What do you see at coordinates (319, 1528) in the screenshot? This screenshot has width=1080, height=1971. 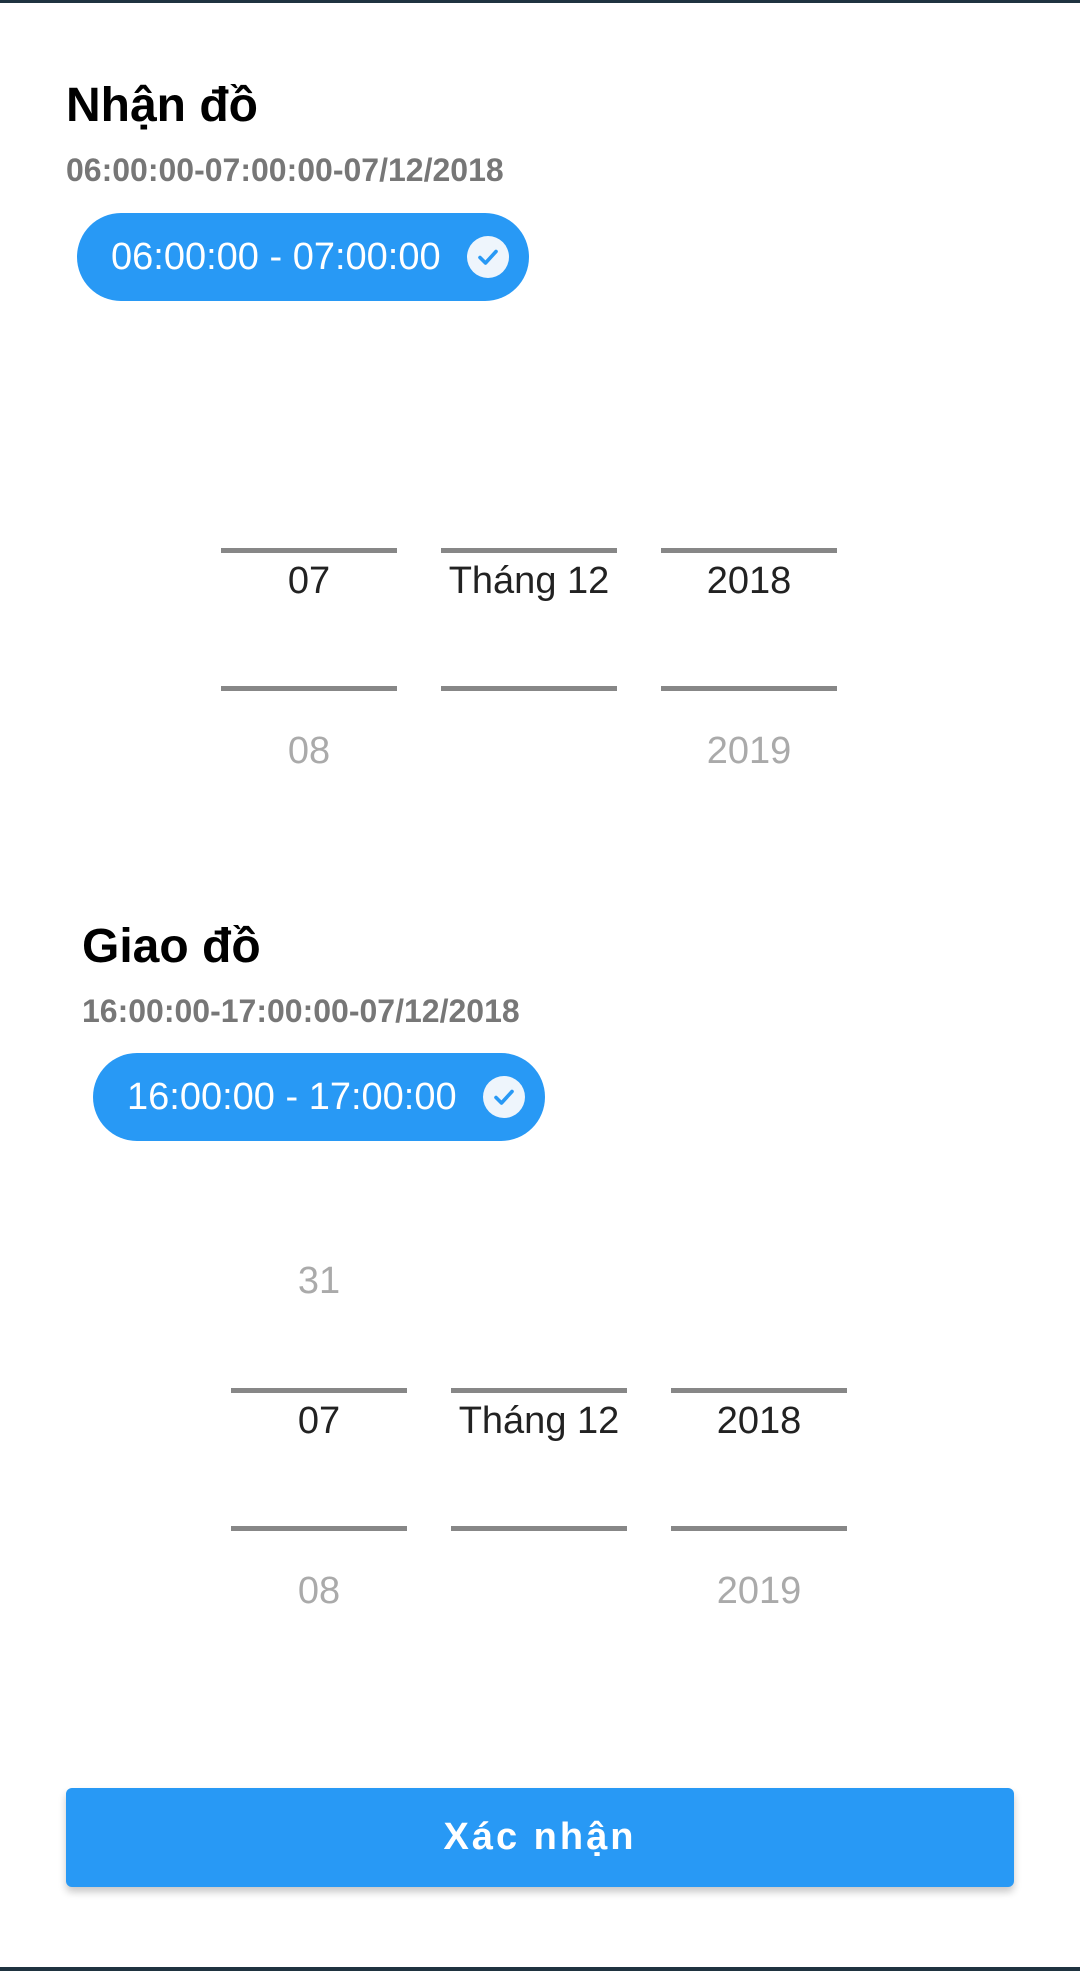 I see `delivery-day-divider-bottom` at bounding box center [319, 1528].